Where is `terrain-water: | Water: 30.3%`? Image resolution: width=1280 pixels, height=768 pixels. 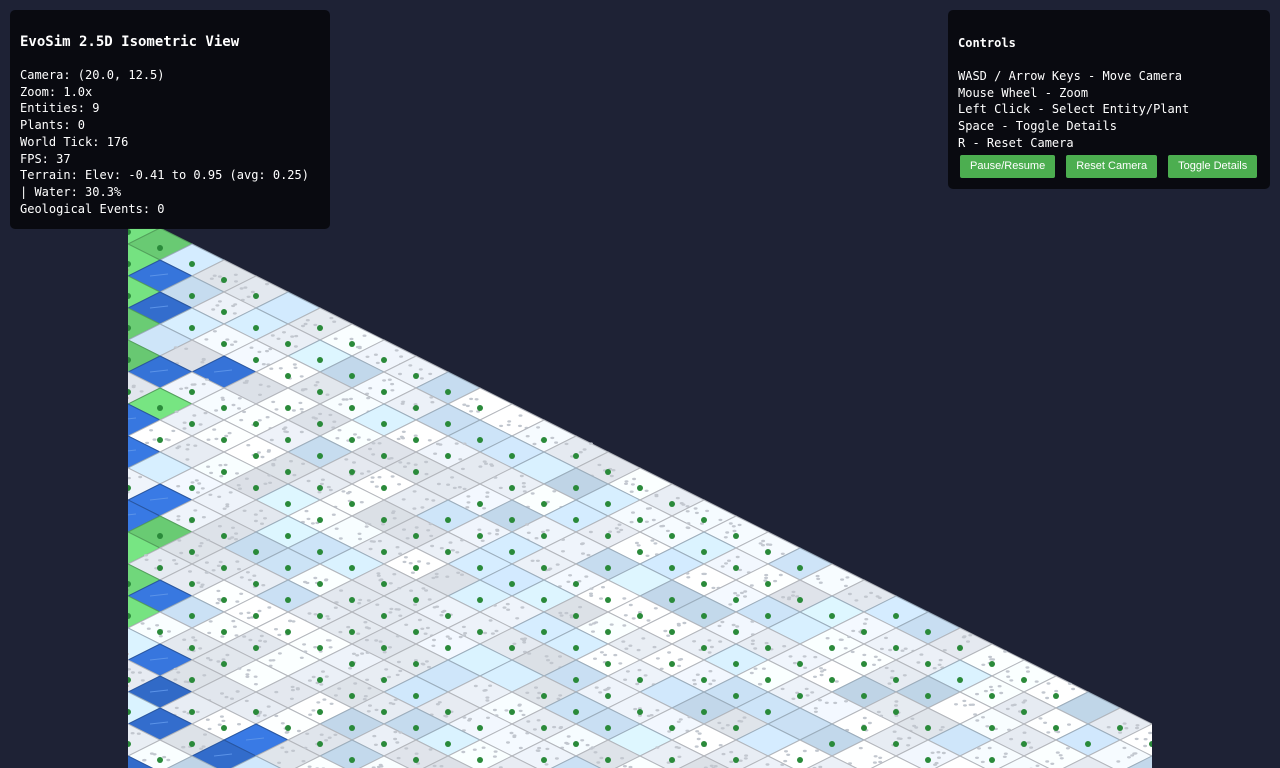 terrain-water: | Water: 30.3% is located at coordinates (71, 191).